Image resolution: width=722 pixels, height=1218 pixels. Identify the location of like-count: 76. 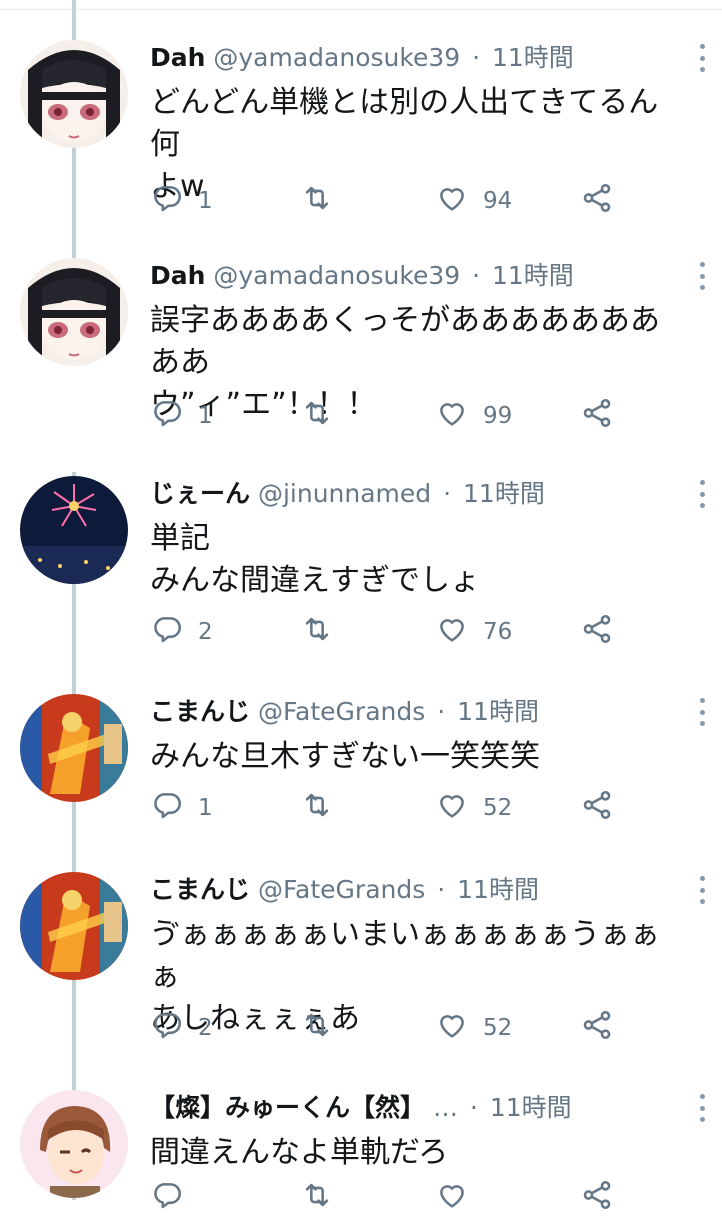
(498, 632).